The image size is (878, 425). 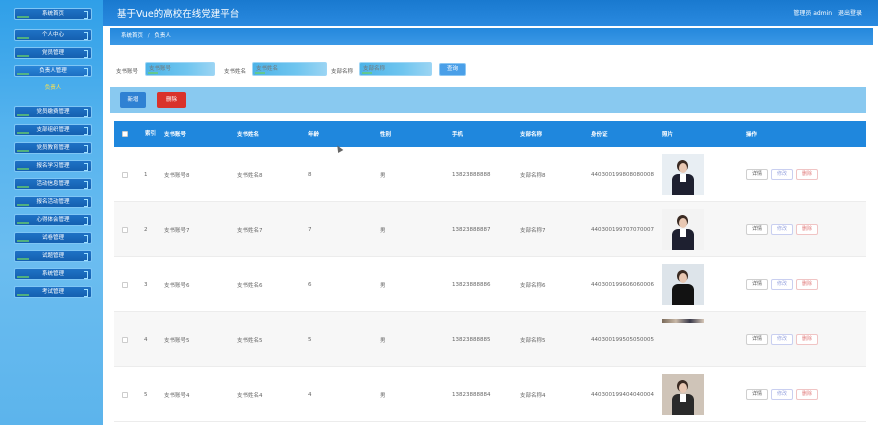 What do you see at coordinates (53, 14) in the screenshot?
I see `sidebar-item-home: 系统首页` at bounding box center [53, 14].